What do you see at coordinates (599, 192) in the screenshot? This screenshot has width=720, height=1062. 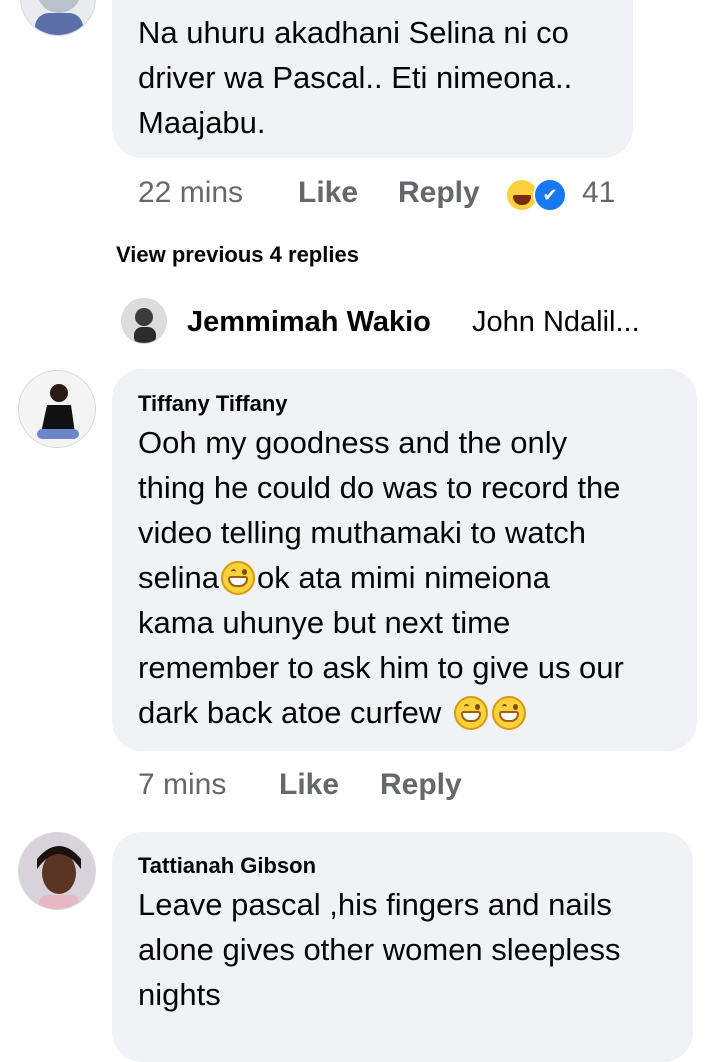 I see `reaction-count: 41` at bounding box center [599, 192].